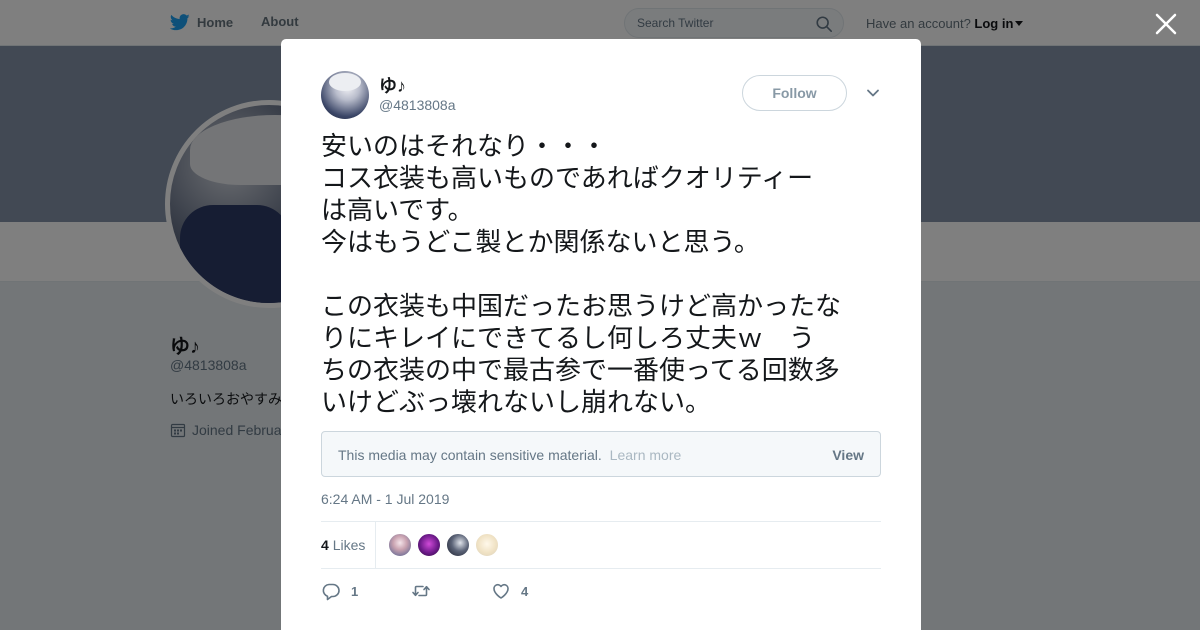 The image size is (1200, 630). What do you see at coordinates (509, 591) in the screenshot?
I see `like-button: 4` at bounding box center [509, 591].